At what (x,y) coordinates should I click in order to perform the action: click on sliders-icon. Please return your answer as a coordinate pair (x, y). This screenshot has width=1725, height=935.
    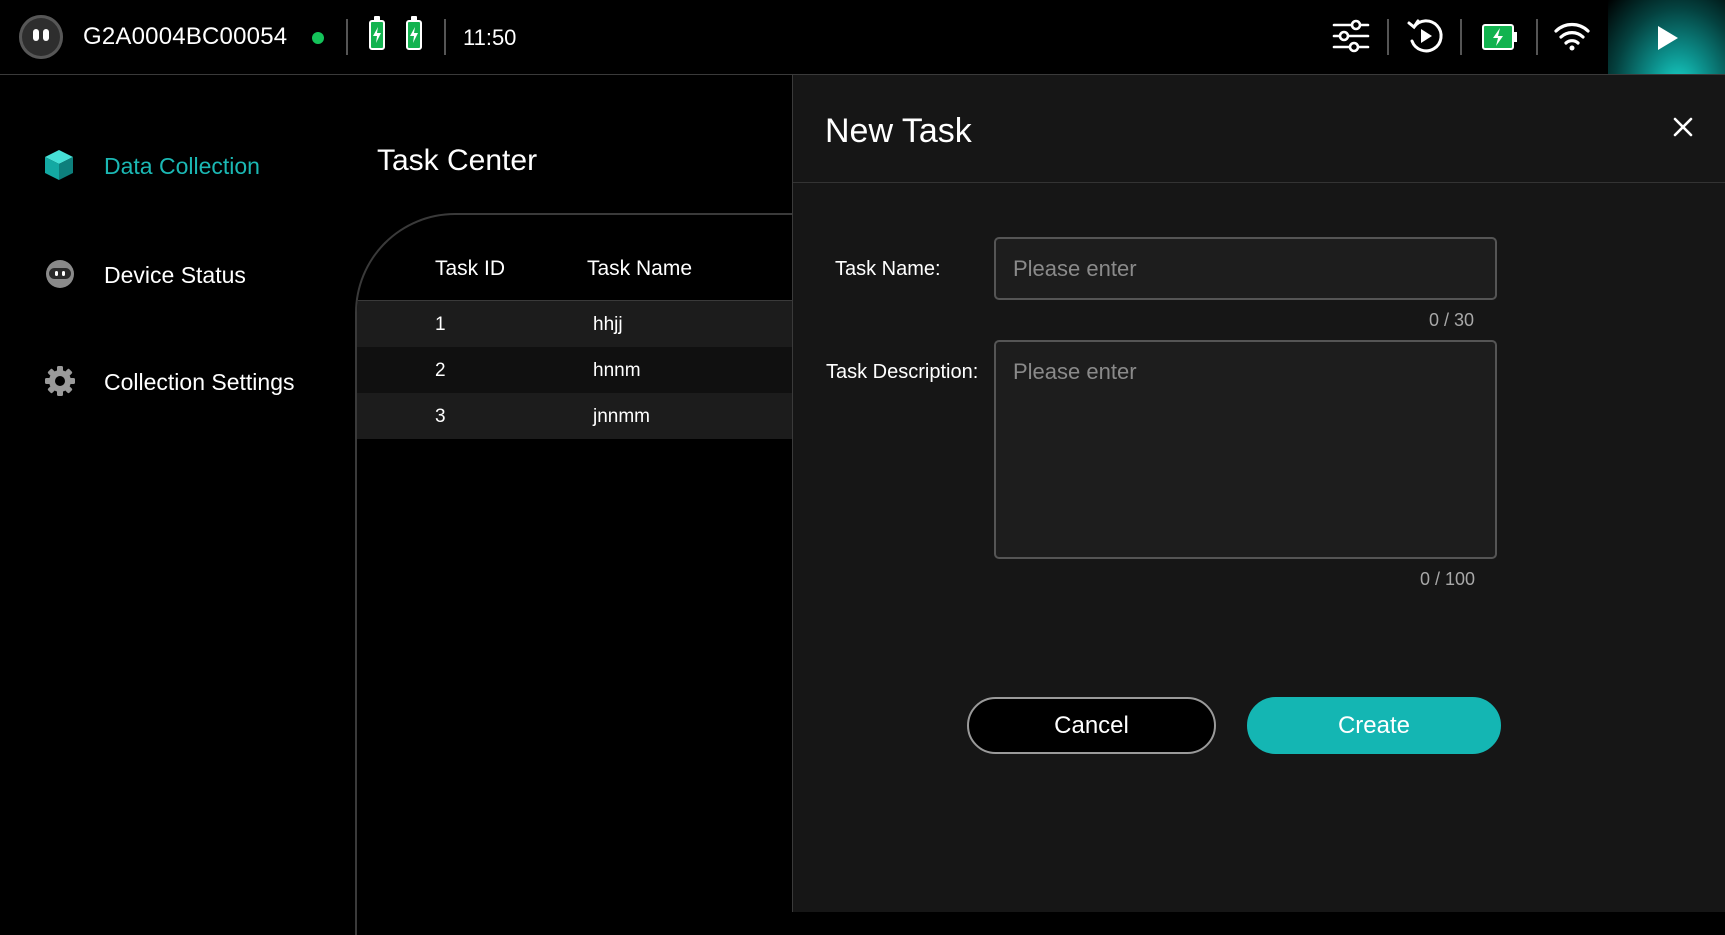
    Looking at the image, I should click on (1351, 38).